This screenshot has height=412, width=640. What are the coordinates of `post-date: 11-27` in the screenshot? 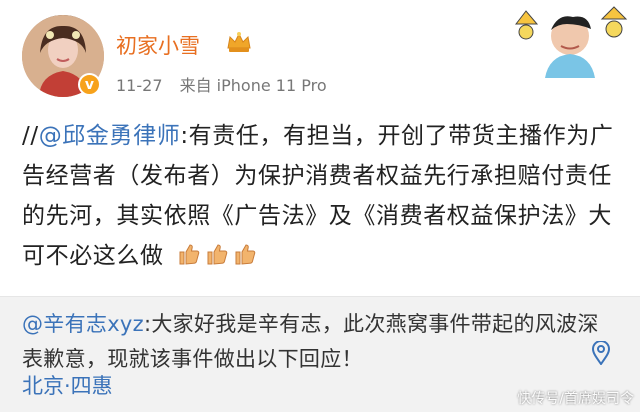 It's located at (139, 85).